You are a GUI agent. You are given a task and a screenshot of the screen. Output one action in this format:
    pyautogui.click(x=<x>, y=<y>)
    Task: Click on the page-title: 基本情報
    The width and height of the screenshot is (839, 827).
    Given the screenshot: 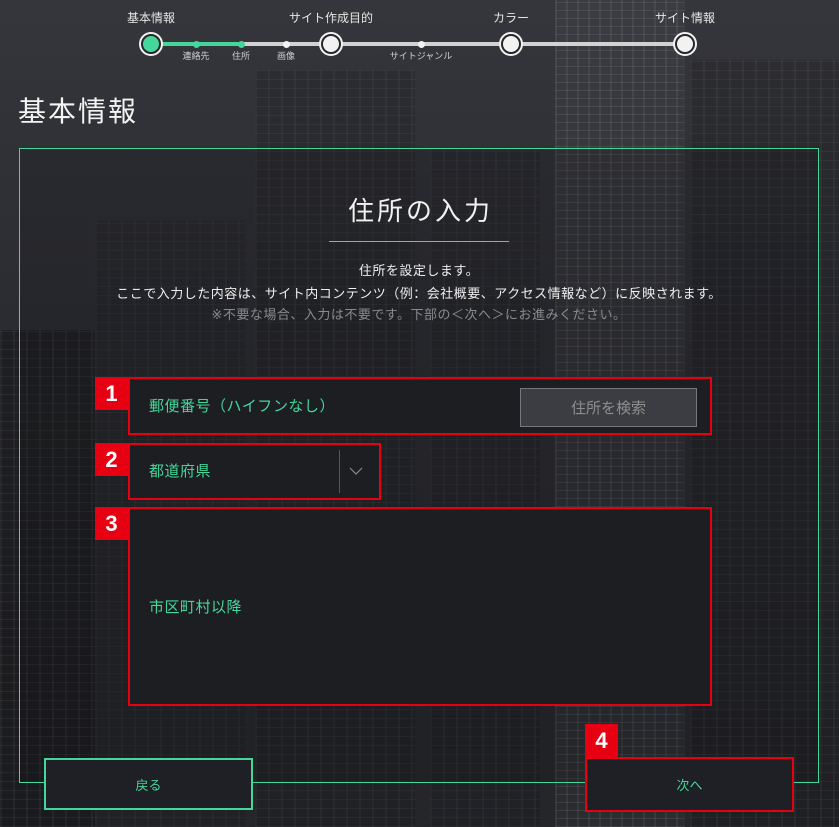 What is the action you would take?
    pyautogui.click(x=78, y=111)
    